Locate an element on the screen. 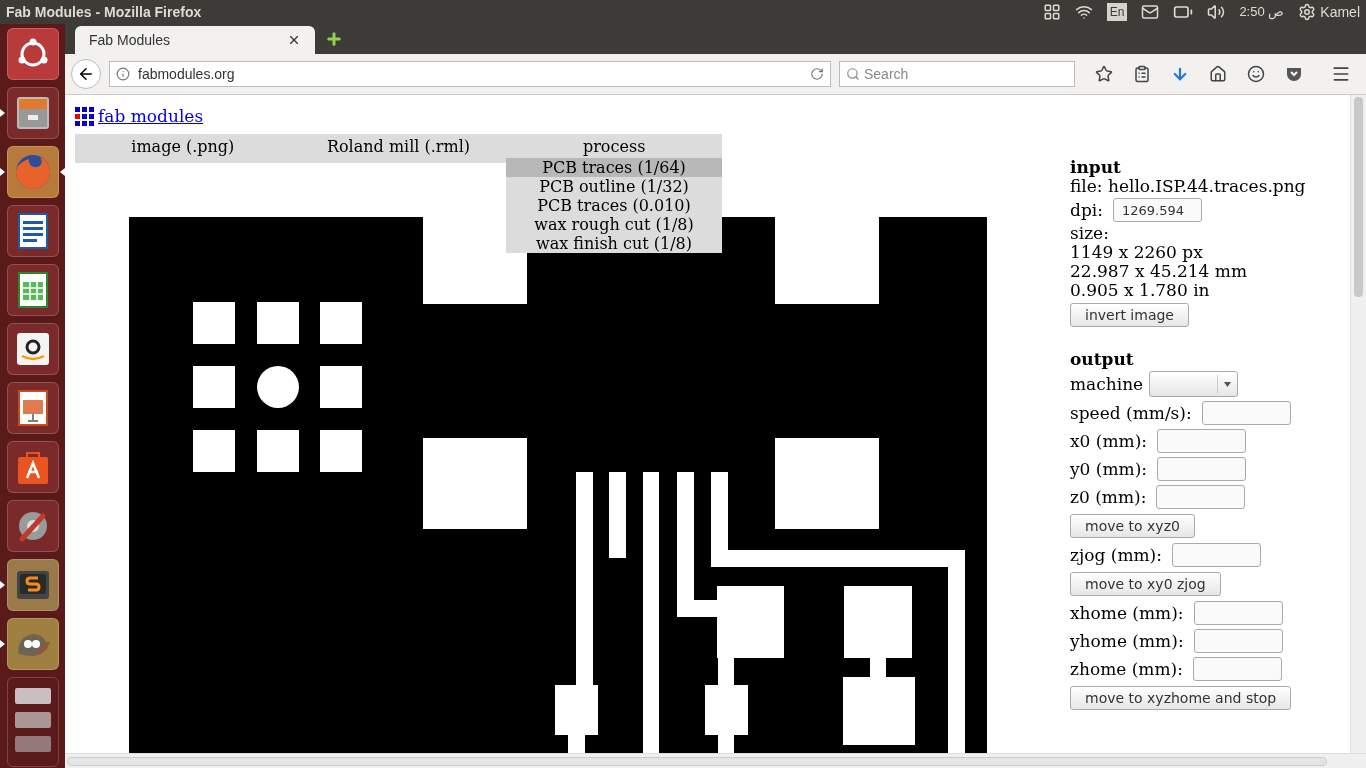 The height and width of the screenshot is (768, 1366). field-label: z0 (mm): is located at coordinates (1108, 497).